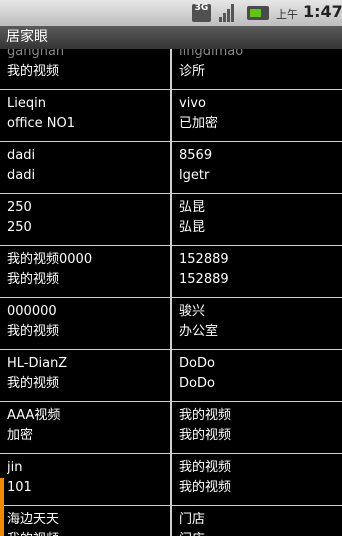 The height and width of the screenshot is (536, 342). Describe the element at coordinates (256, 219) in the screenshot. I see `device-cell-right: 弘昆 弘昆` at that location.